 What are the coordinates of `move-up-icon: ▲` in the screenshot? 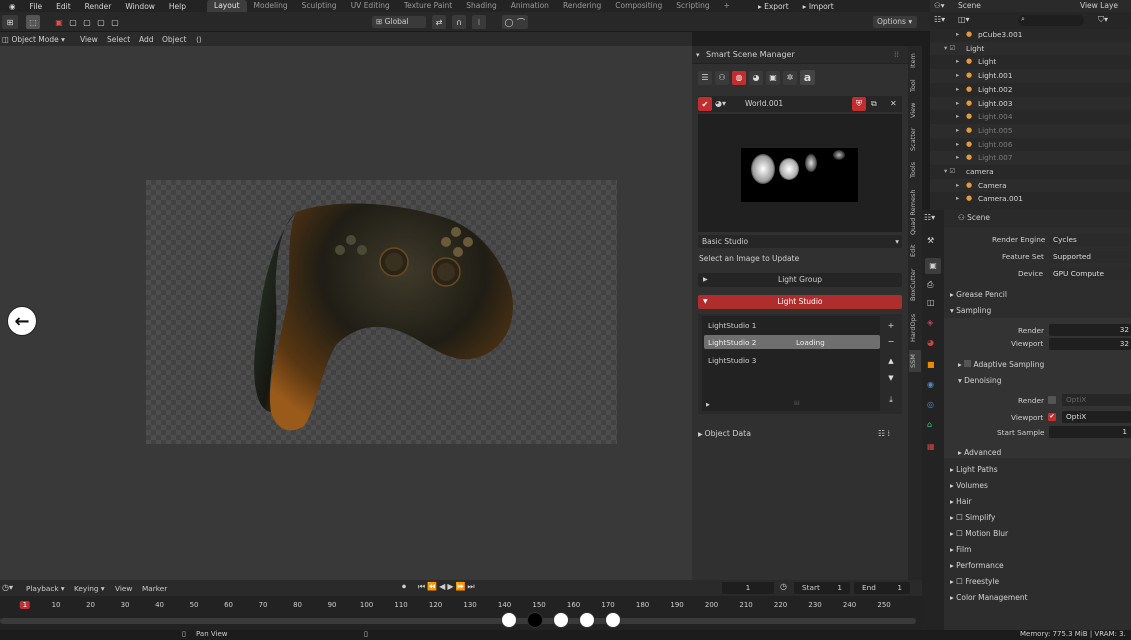 It's located at (891, 361).